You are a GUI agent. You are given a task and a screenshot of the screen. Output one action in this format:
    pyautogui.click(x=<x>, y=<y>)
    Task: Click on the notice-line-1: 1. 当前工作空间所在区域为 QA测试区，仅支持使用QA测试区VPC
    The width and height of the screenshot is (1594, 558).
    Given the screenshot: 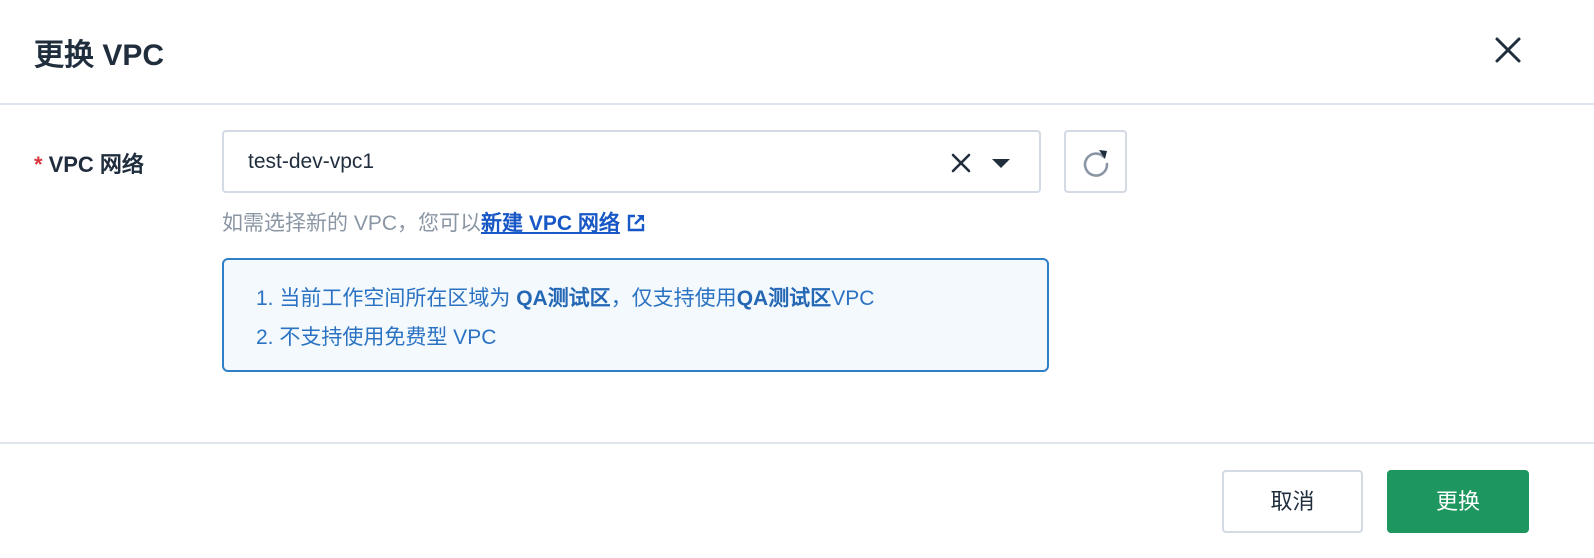 What is the action you would take?
    pyautogui.click(x=565, y=297)
    